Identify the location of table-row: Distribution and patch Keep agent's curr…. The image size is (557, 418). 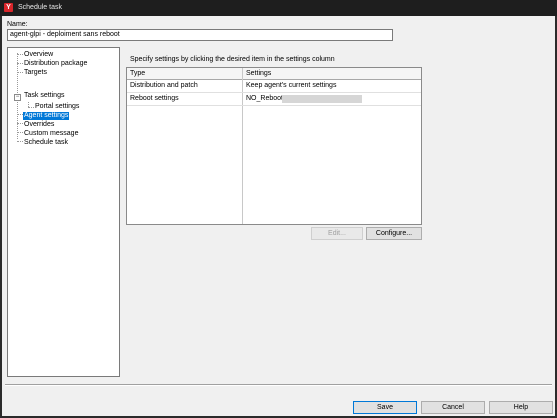
(274, 86).